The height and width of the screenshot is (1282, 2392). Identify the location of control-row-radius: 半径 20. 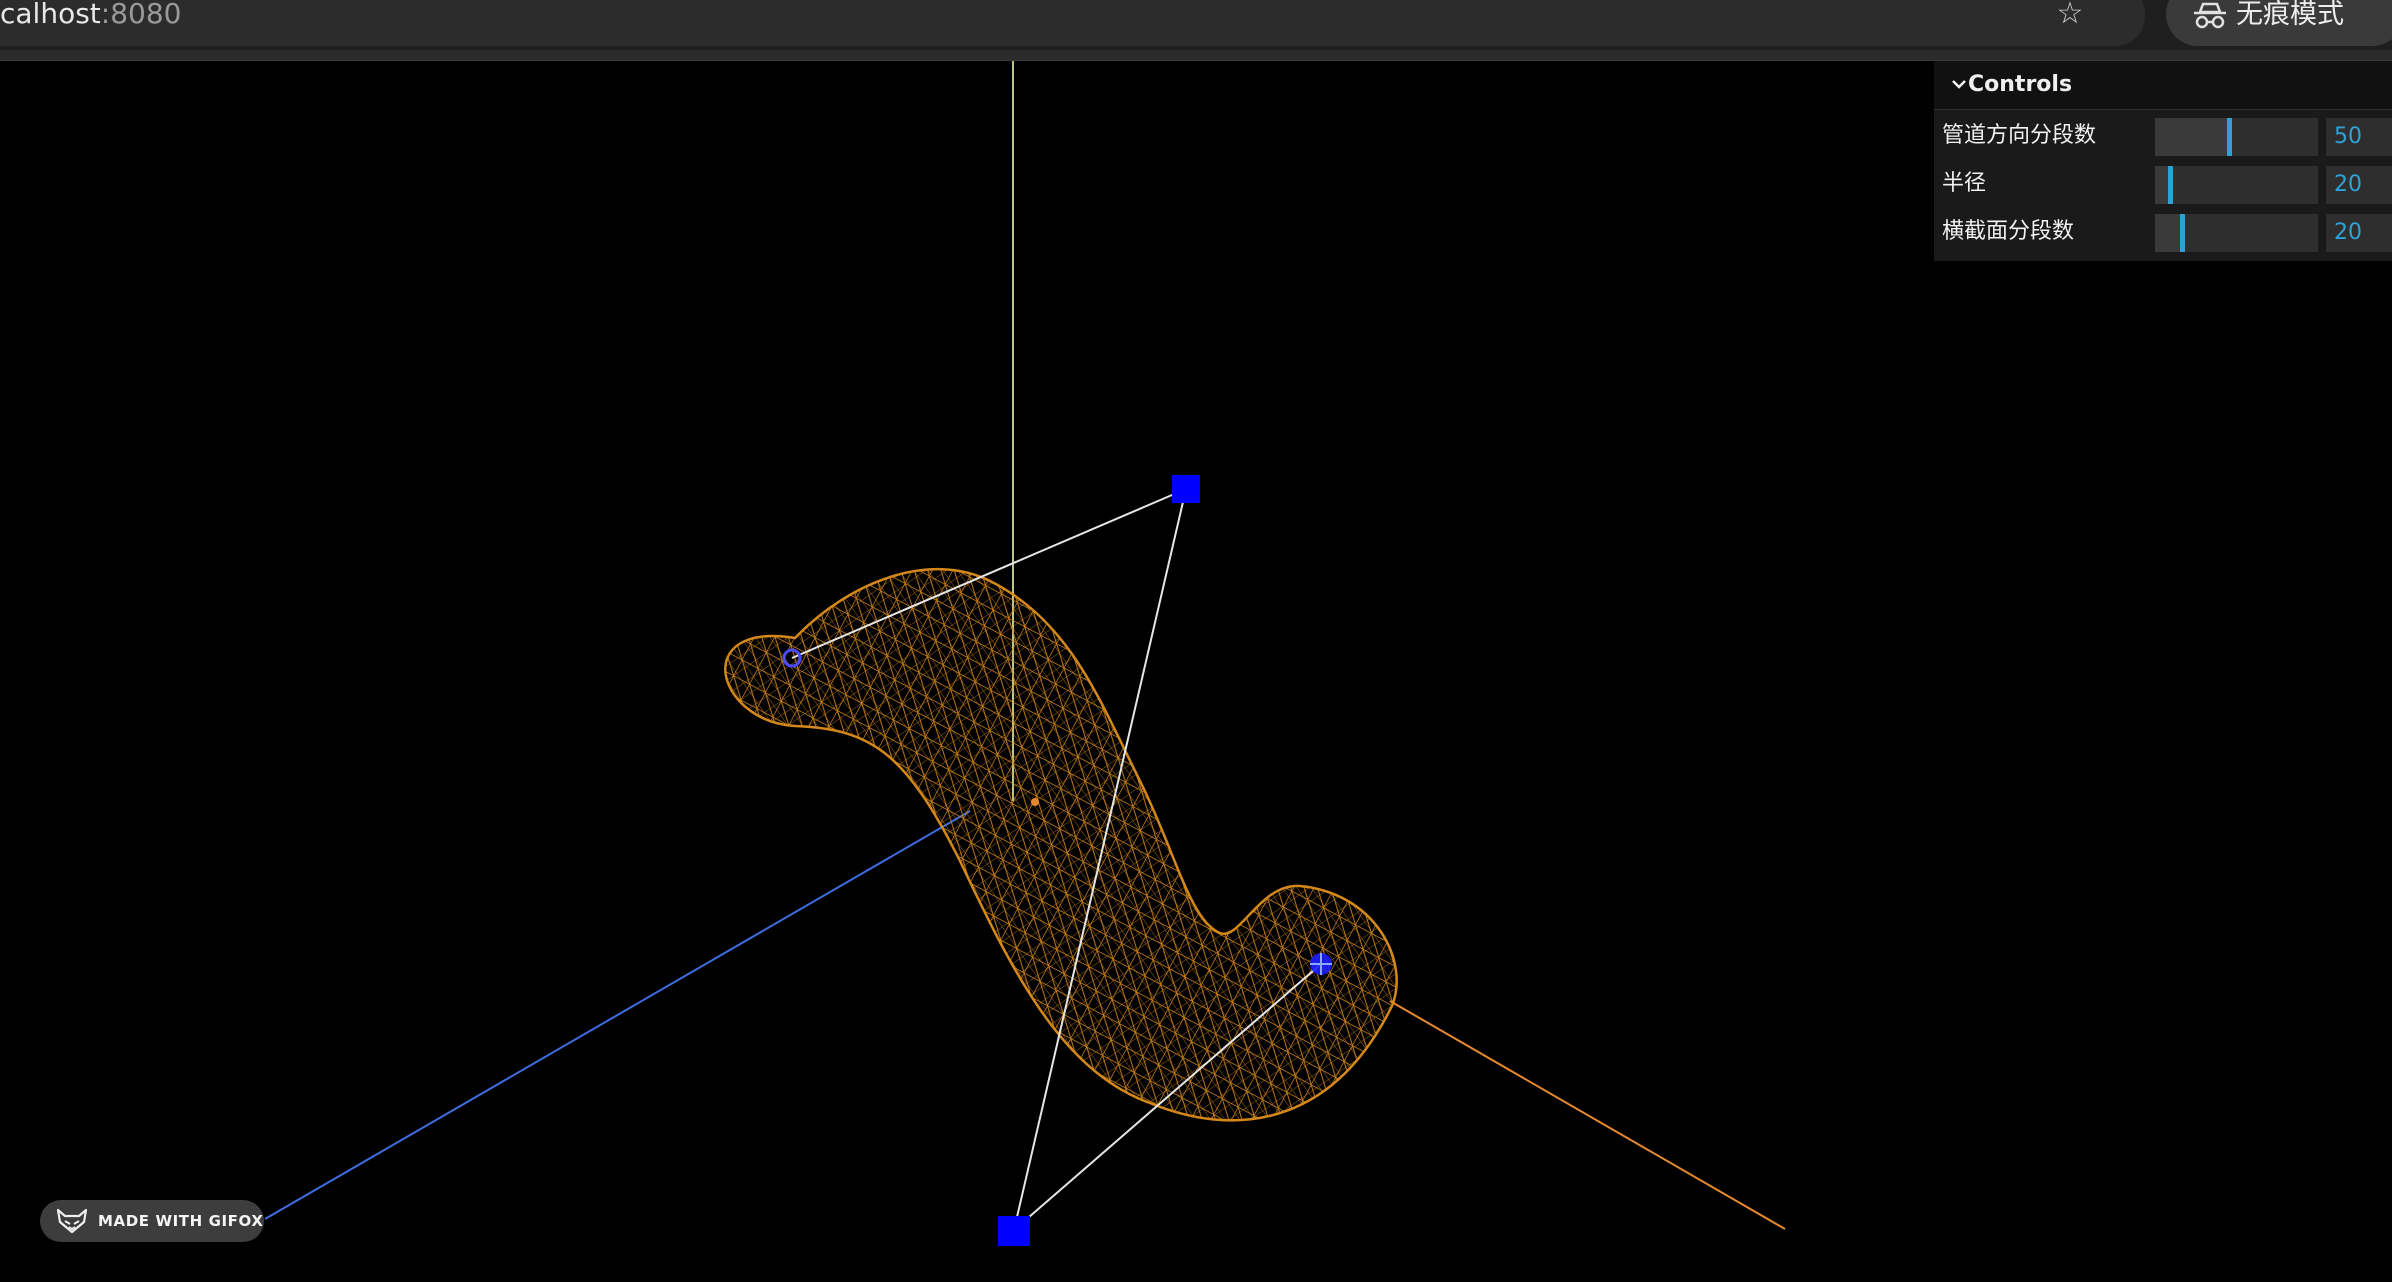
(2163, 184).